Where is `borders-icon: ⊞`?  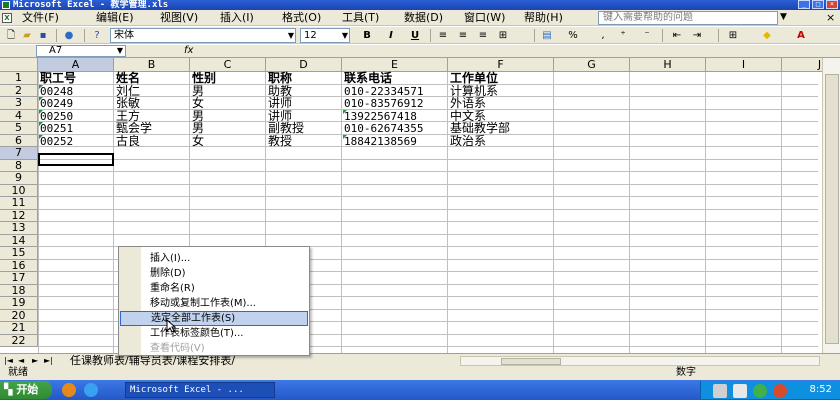 borders-icon: ⊞ is located at coordinates (733, 35).